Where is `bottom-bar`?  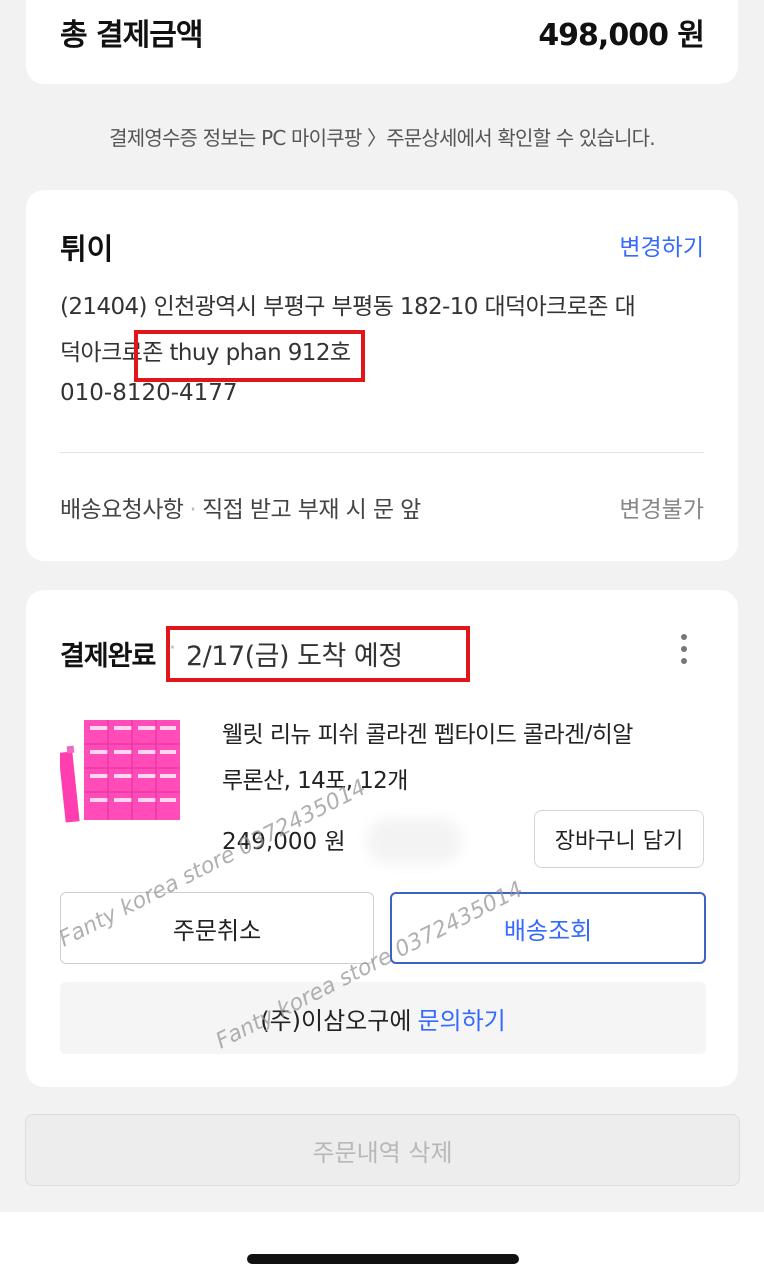 bottom-bar is located at coordinates (382, 1246).